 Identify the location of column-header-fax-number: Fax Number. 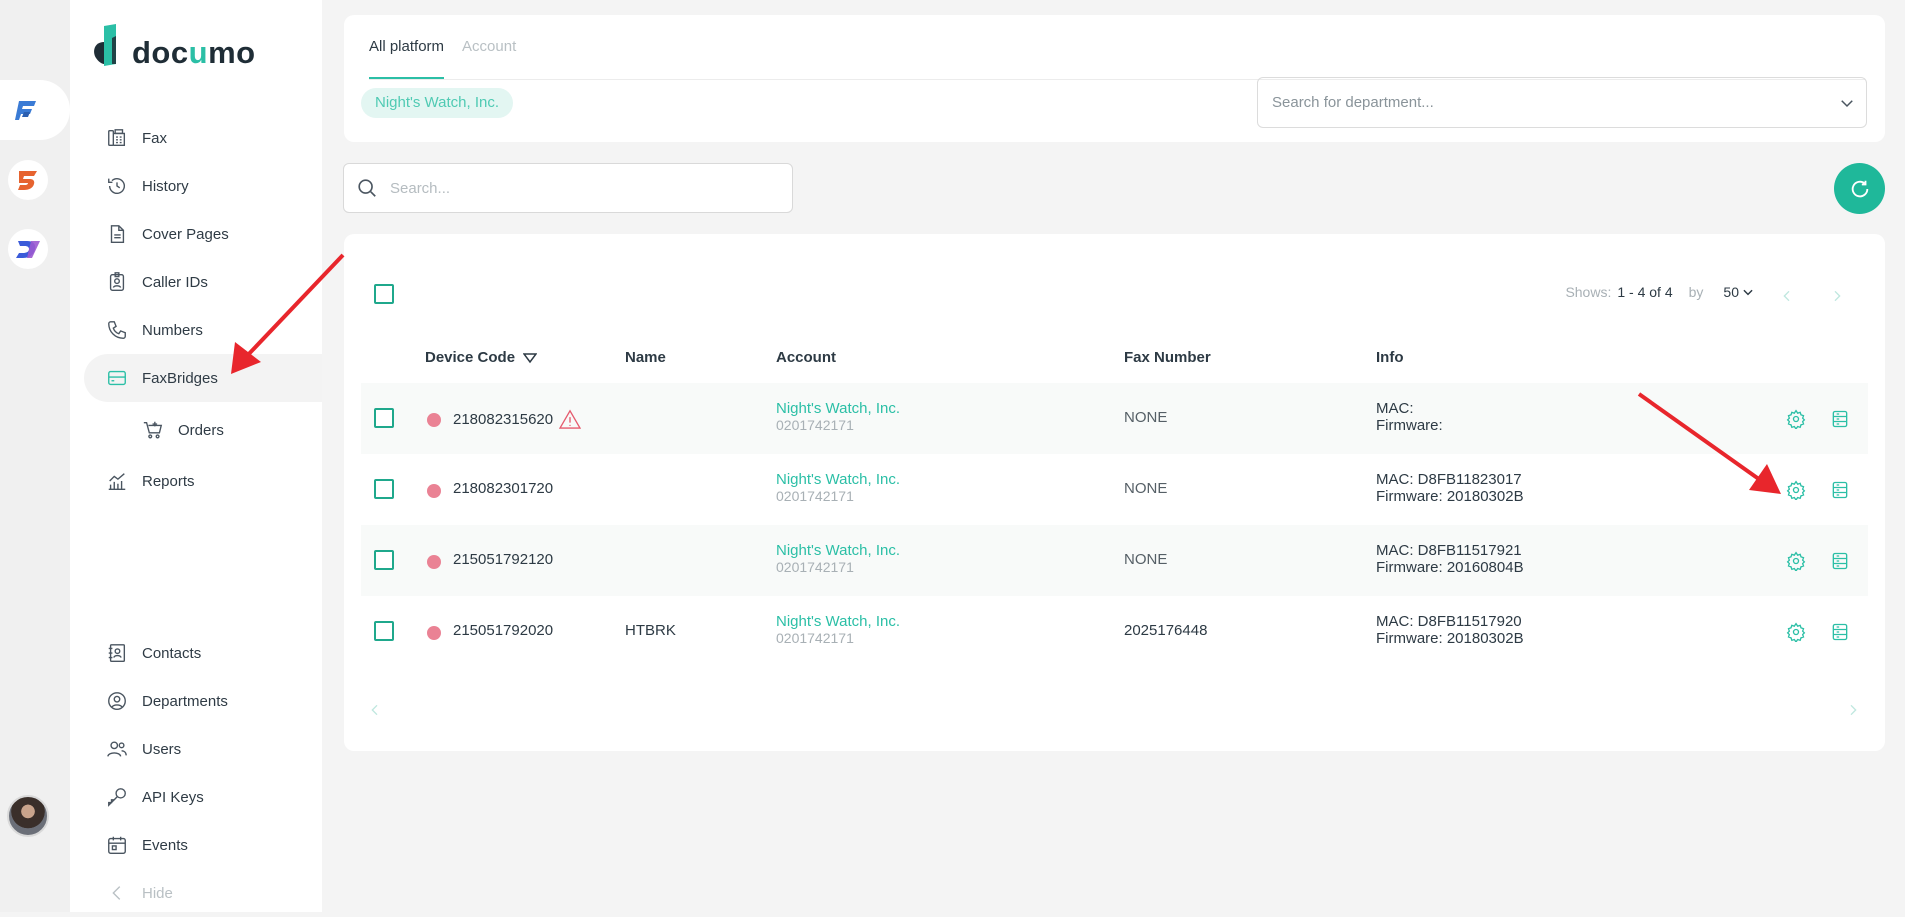
(1167, 357).